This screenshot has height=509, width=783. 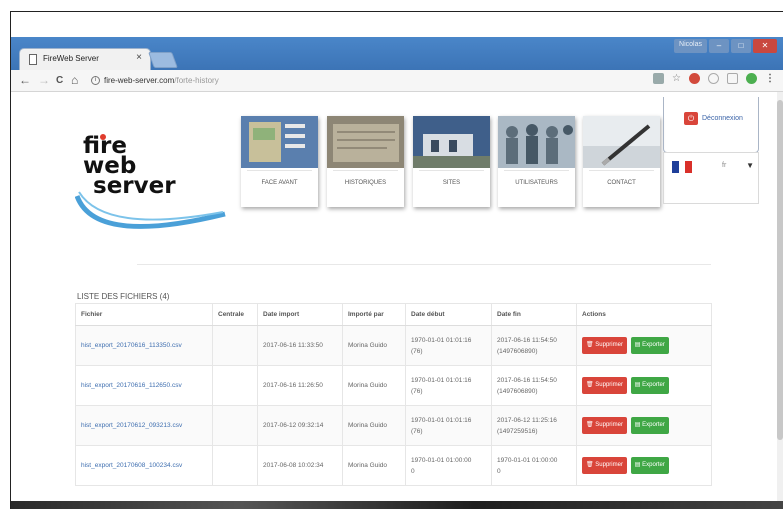 What do you see at coordinates (365, 142) in the screenshot?
I see `history-image` at bounding box center [365, 142].